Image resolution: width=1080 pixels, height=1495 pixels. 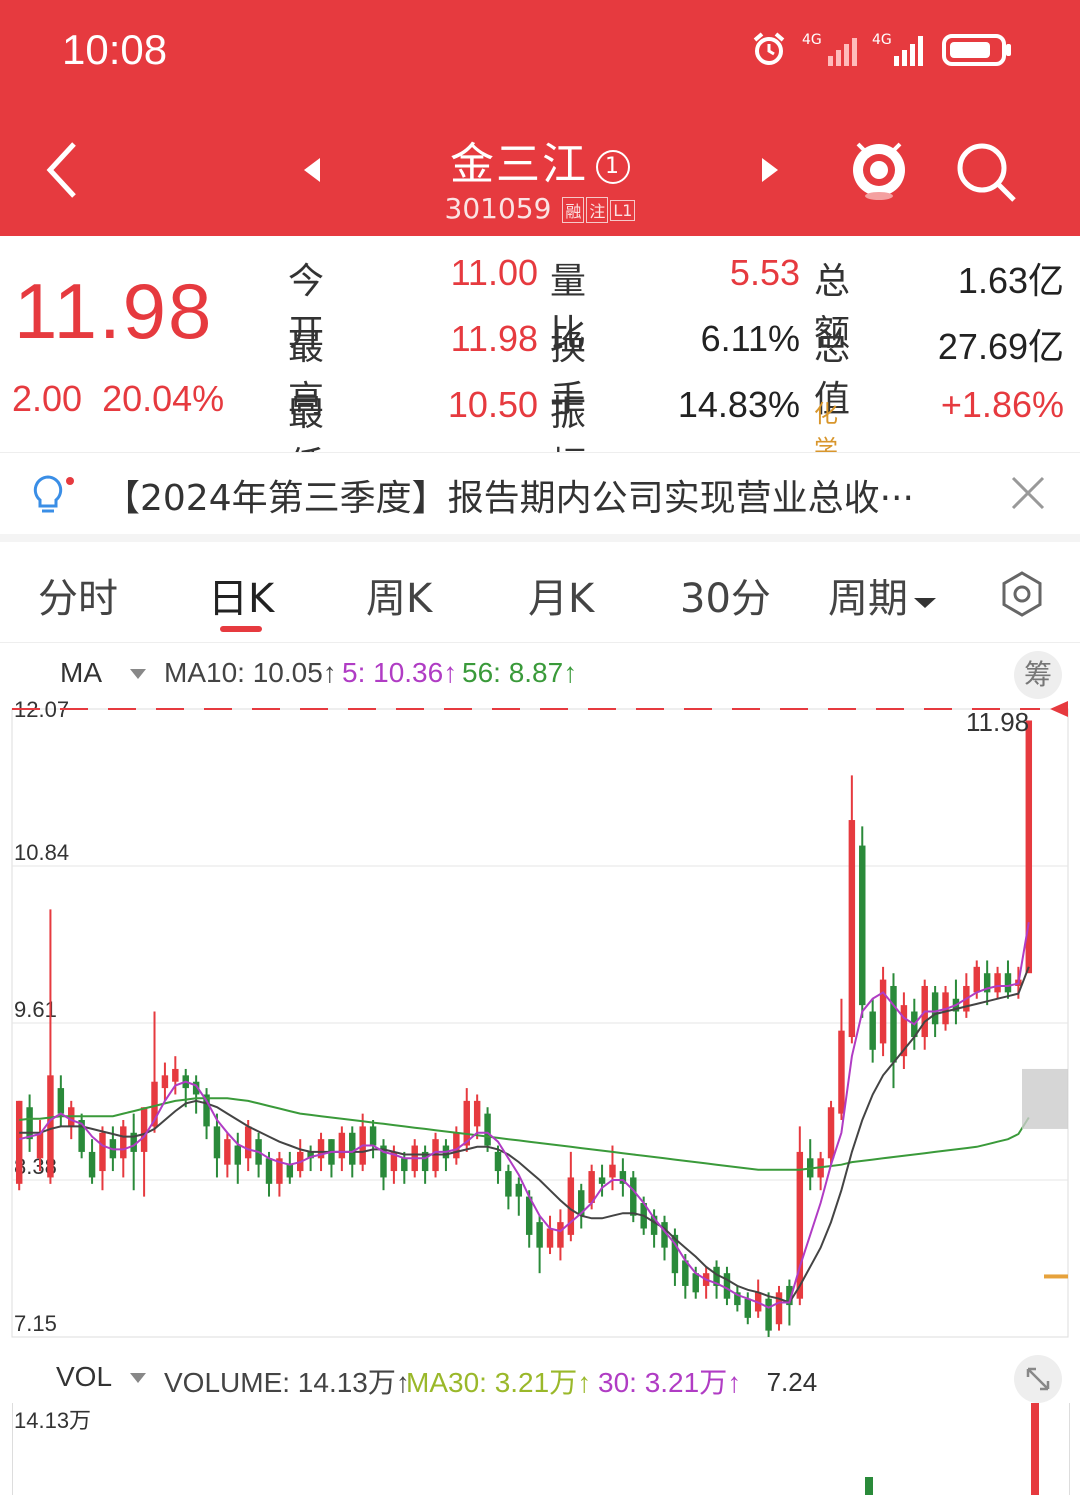 I want to click on assistant-mascot-icon, so click(x=879, y=169).